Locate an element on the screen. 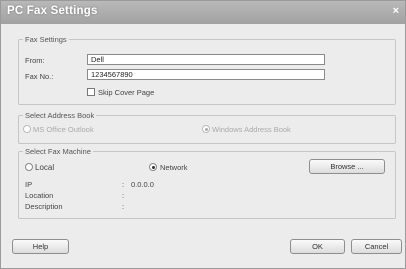  cancel-button: Cancel is located at coordinates (376, 246).